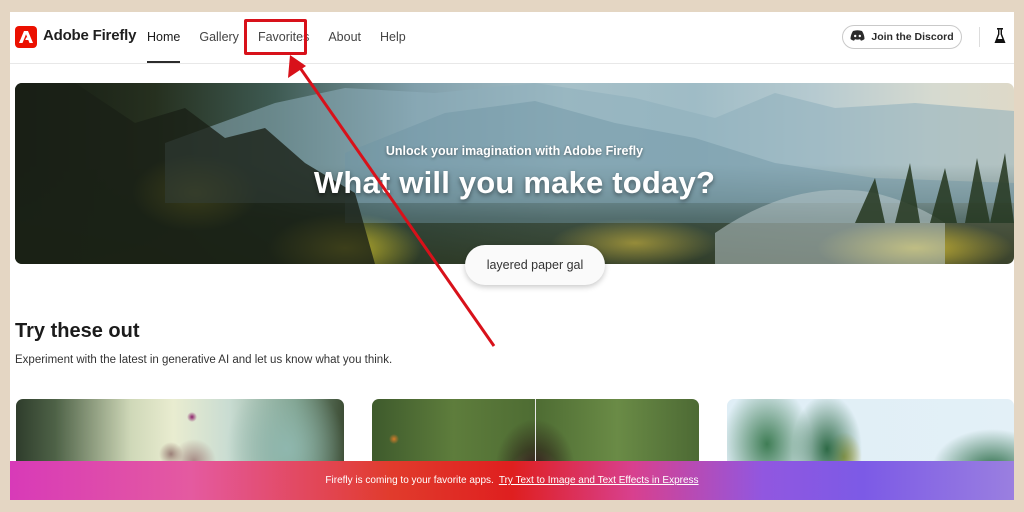 The width and height of the screenshot is (1024, 512). Describe the element at coordinates (219, 37) in the screenshot. I see `nav-gallery: Gallery` at that location.